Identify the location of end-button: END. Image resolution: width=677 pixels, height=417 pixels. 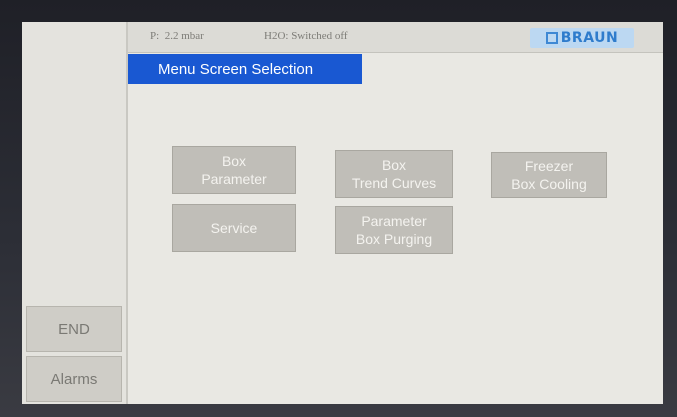
(74, 329).